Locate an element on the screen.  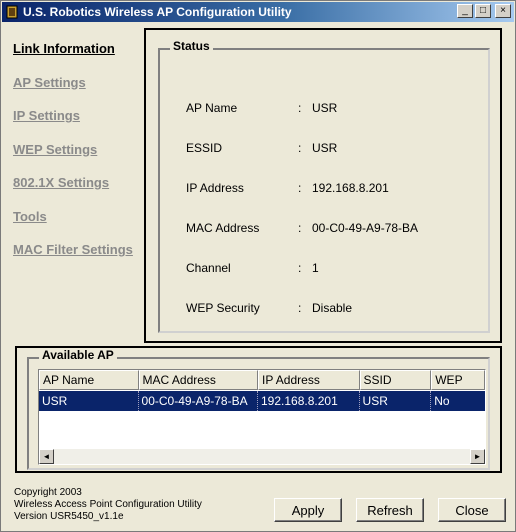
column-header-ap-name: AP Name is located at coordinates (89, 380).